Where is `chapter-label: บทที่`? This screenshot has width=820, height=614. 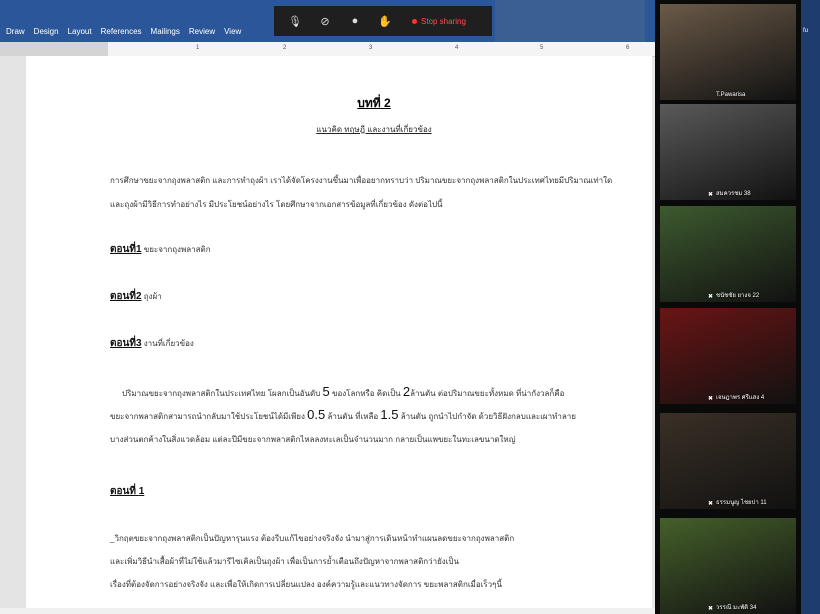
chapter-label: บทที่ is located at coordinates (369, 103).